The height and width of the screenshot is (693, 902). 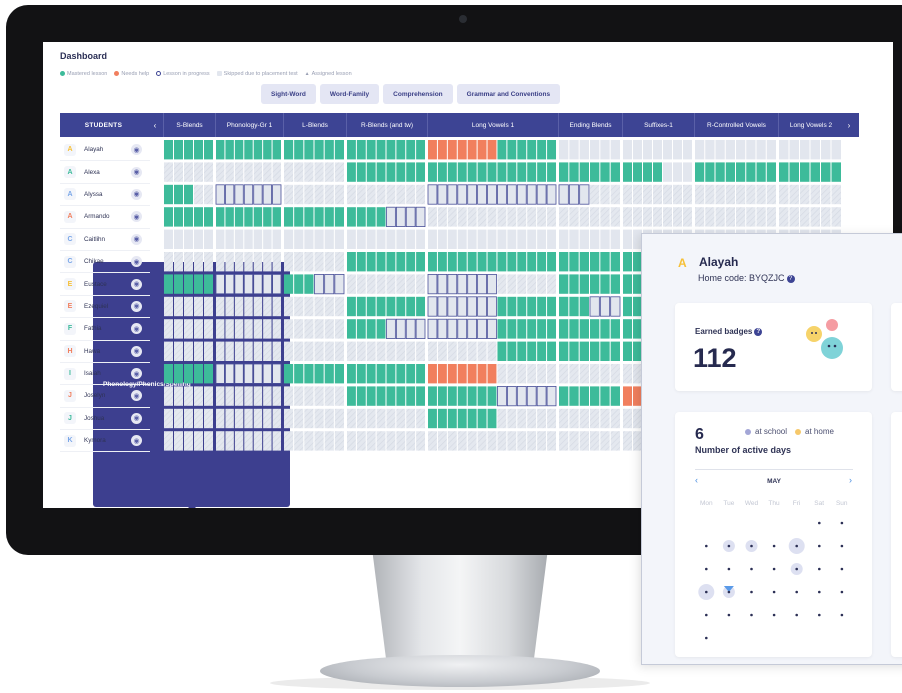 What do you see at coordinates (105, 352) in the screenshot?
I see `student-row: H Hawa ◉` at bounding box center [105, 352].